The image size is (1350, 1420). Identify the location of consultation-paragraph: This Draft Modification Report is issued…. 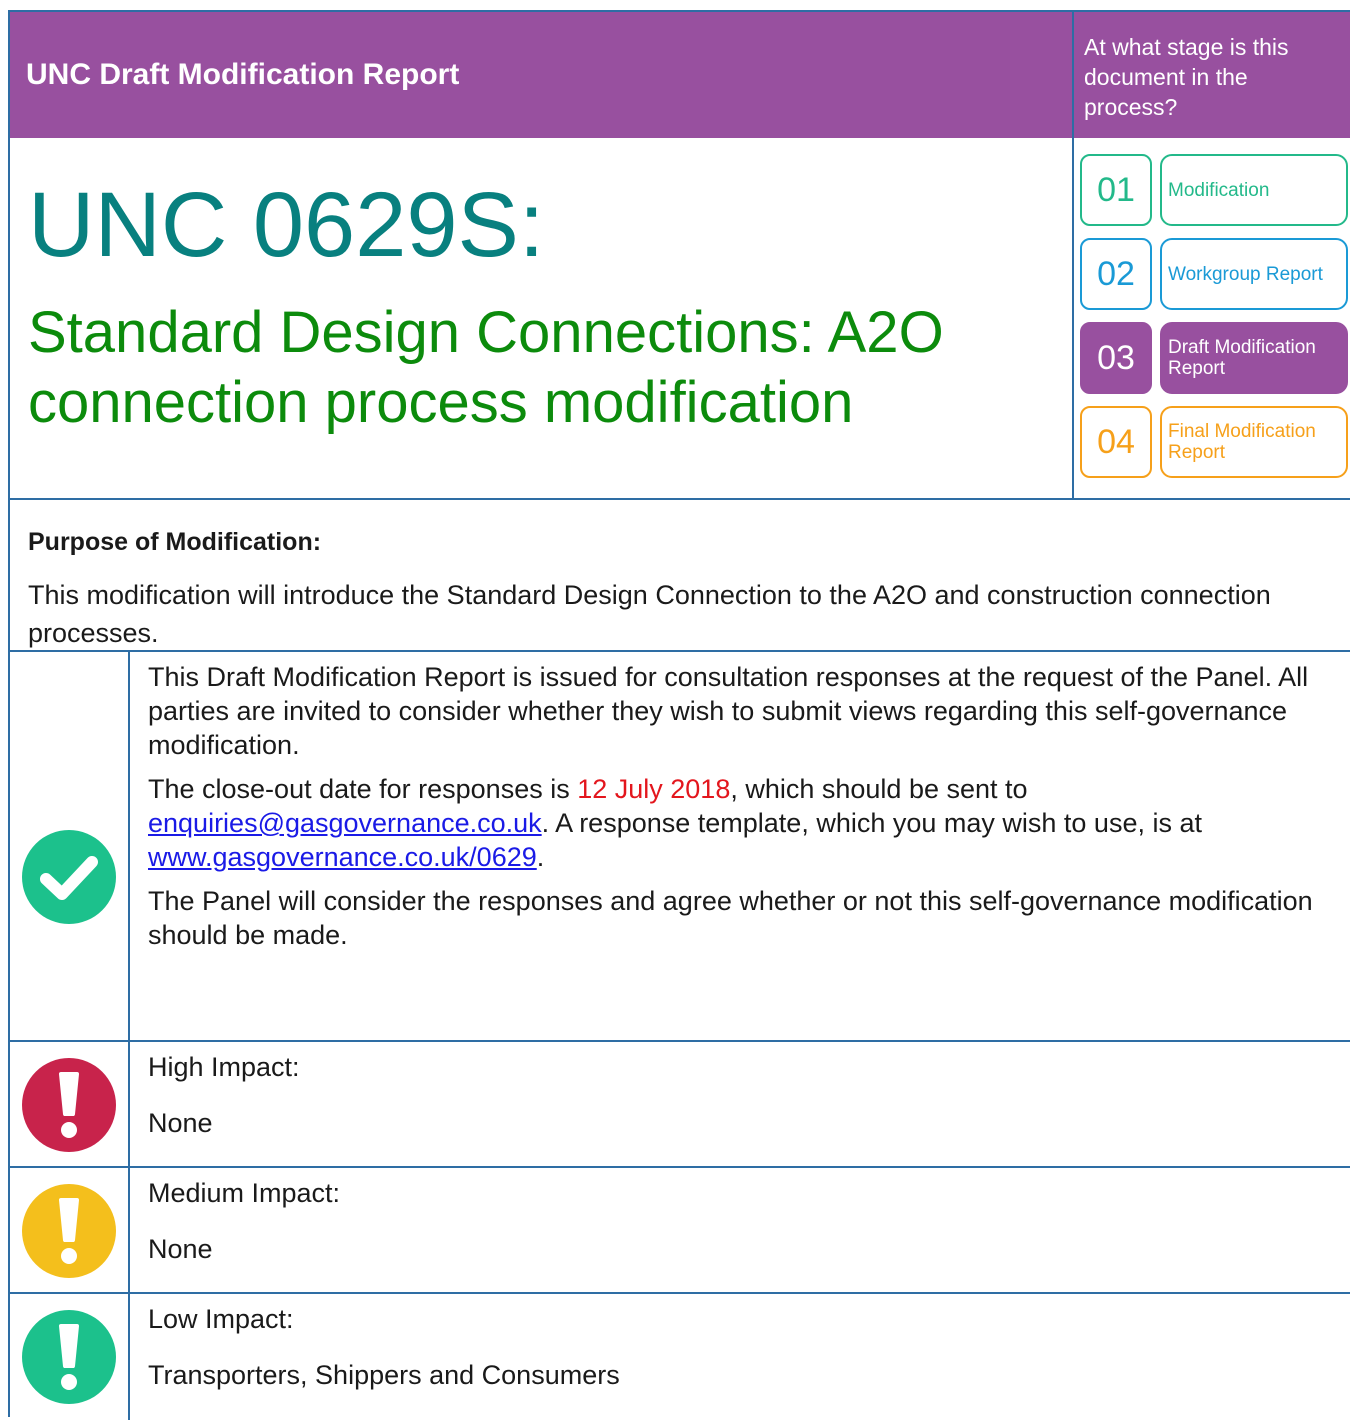
(728, 711).